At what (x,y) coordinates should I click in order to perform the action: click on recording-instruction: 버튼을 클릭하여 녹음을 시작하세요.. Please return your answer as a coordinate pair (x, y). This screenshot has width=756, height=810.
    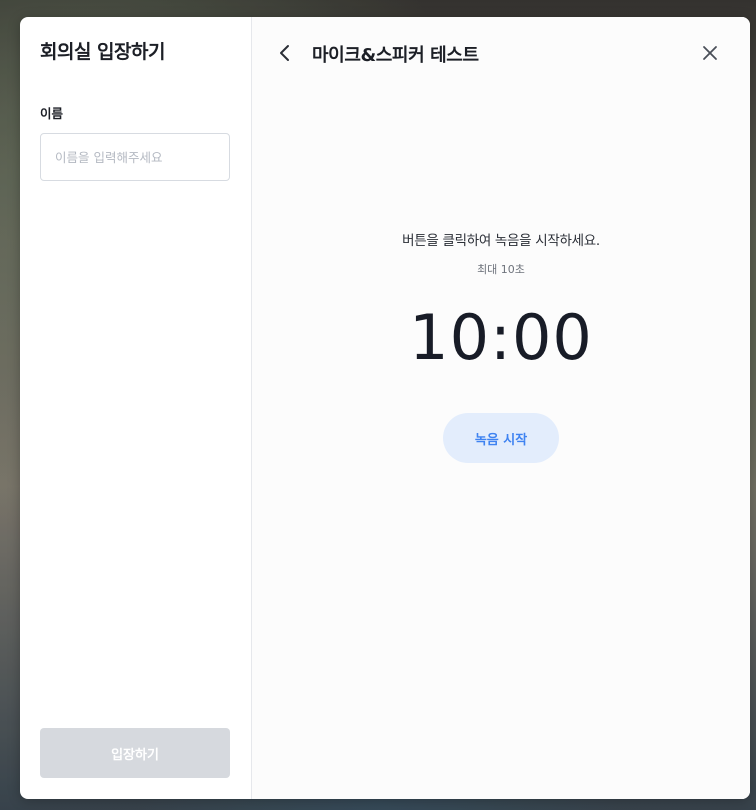
    Looking at the image, I should click on (501, 241).